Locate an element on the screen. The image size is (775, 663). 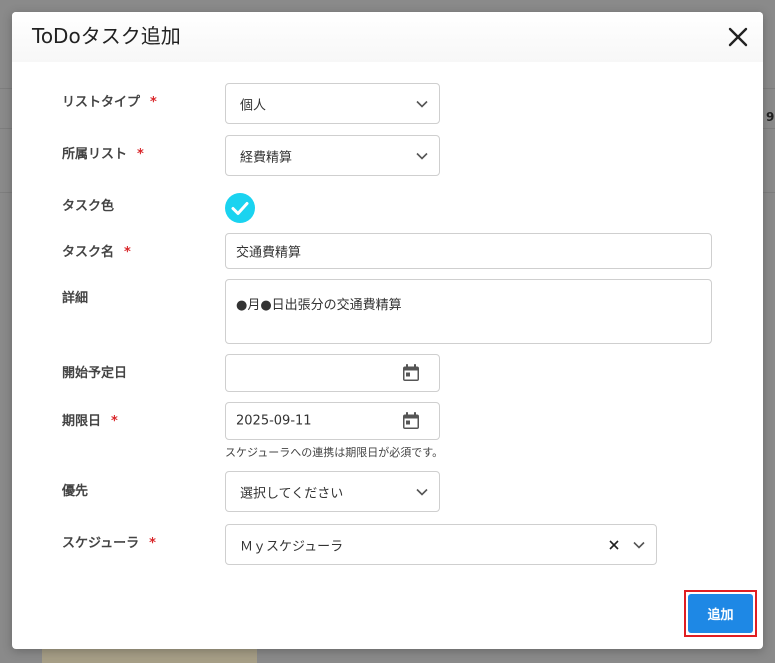
check-icon is located at coordinates (240, 208).